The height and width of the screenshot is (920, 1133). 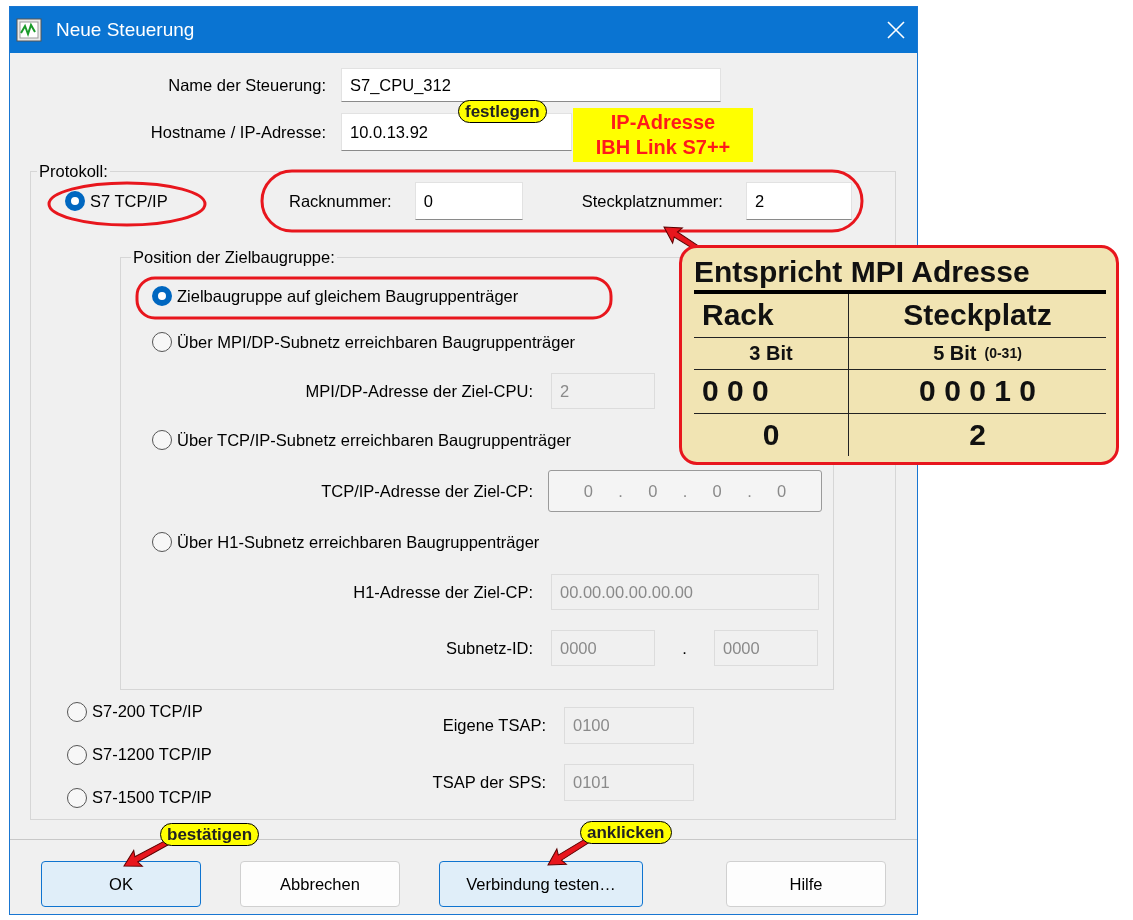 I want to click on table-cell: 5 Bit, so click(x=955, y=353).